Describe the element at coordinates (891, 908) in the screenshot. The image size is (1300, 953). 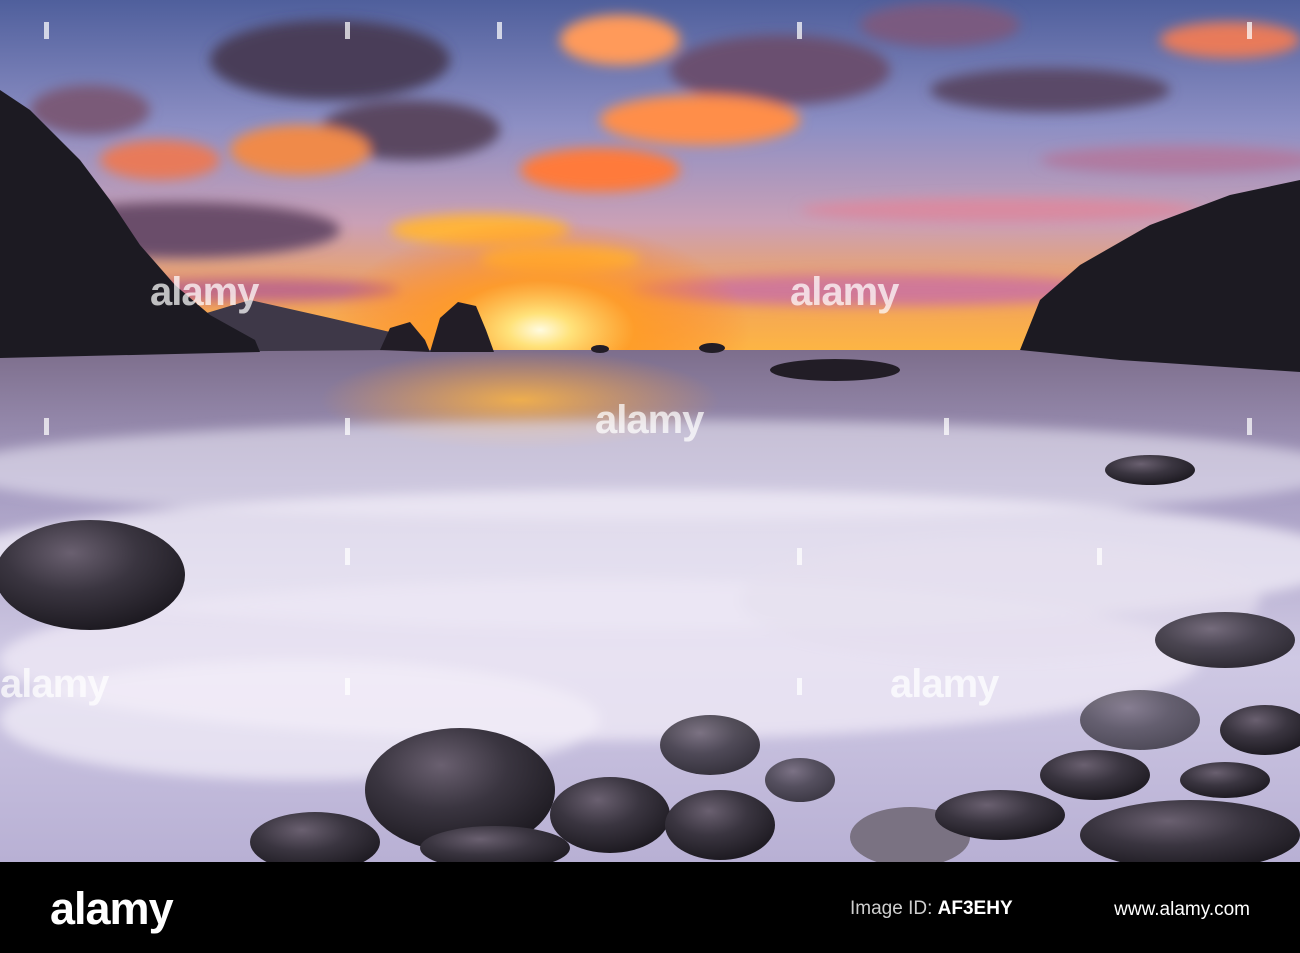
I see `image-id-label: Image ID:` at that location.